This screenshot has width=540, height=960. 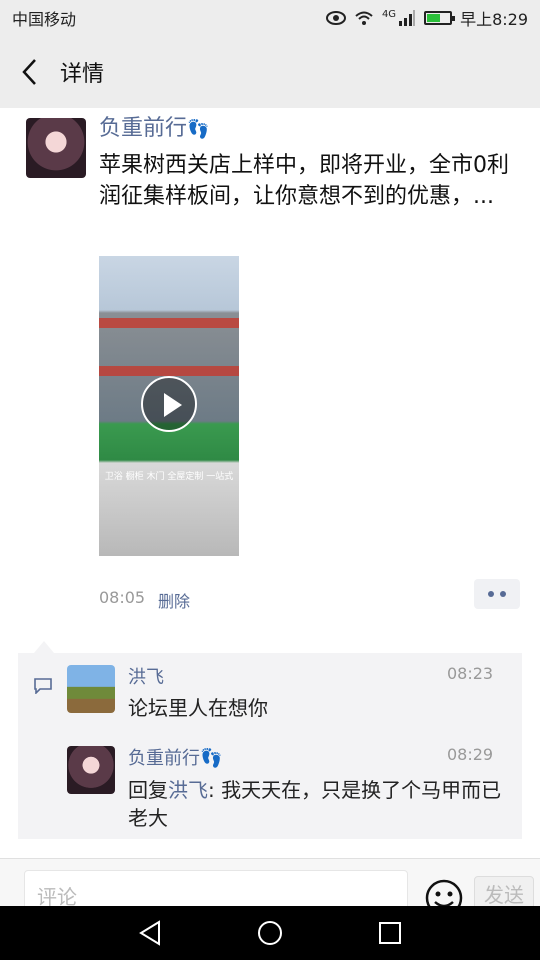 What do you see at coordinates (146, 676) in the screenshot?
I see `comment-author-name: 洪飞` at bounding box center [146, 676].